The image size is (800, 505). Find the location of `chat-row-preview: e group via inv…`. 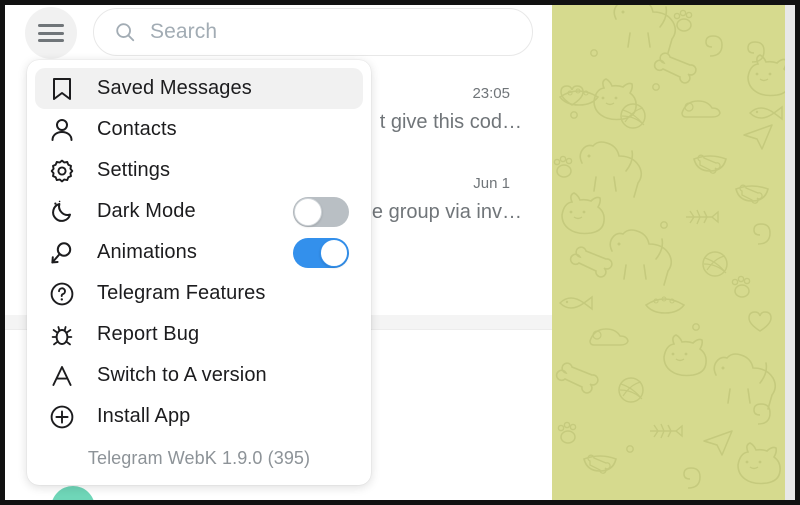

chat-row-preview: e group via inv… is located at coordinates (446, 212).